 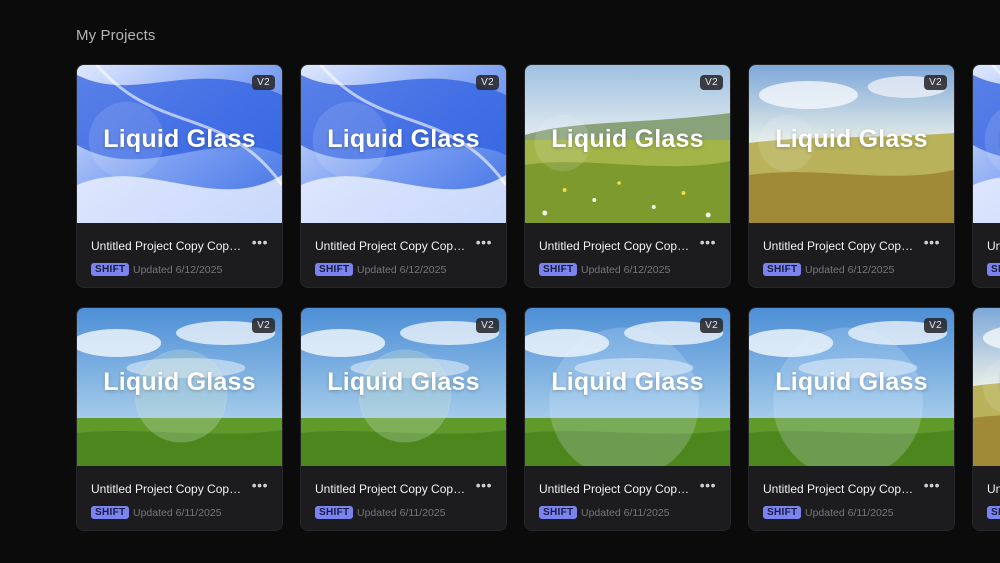 I want to click on section-title: My Projects, so click(x=116, y=35).